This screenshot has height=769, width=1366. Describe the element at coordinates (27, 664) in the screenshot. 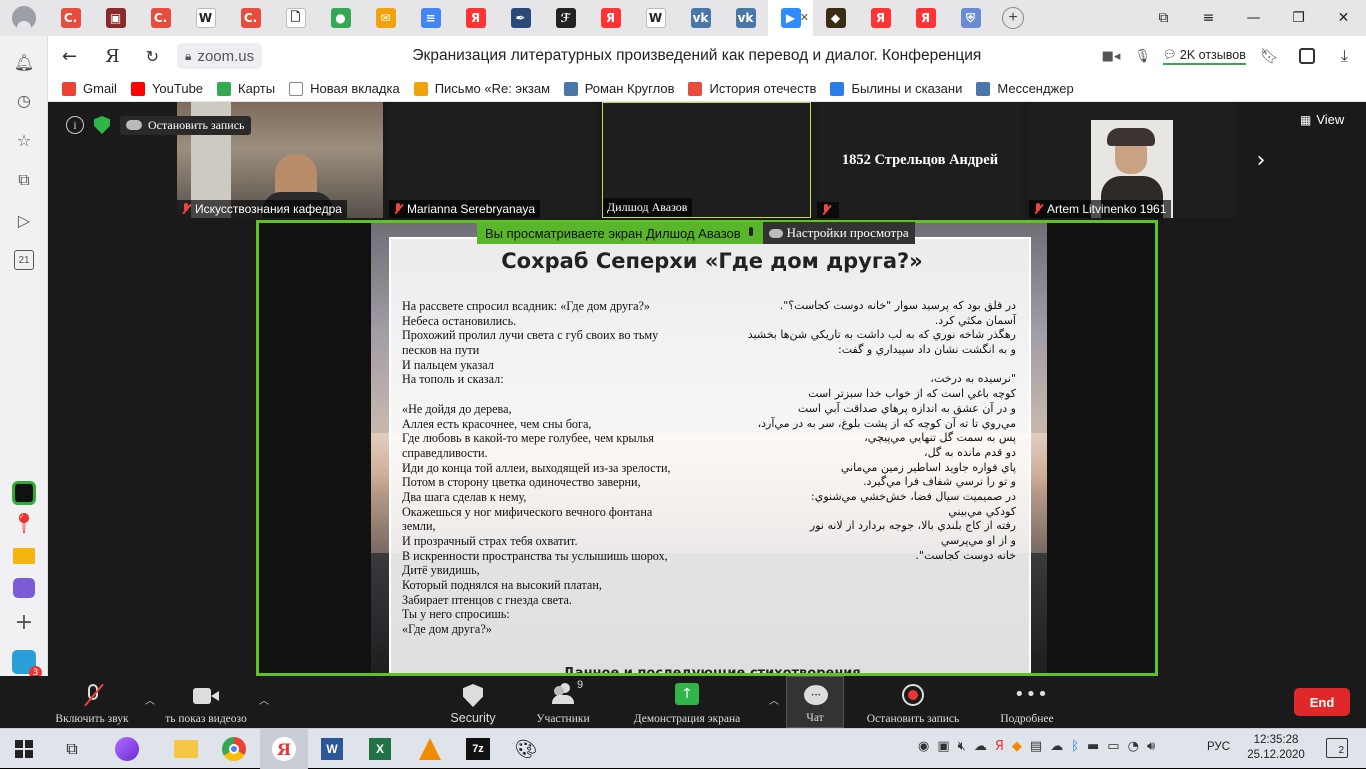

I see `telegram-icon: 3` at that location.